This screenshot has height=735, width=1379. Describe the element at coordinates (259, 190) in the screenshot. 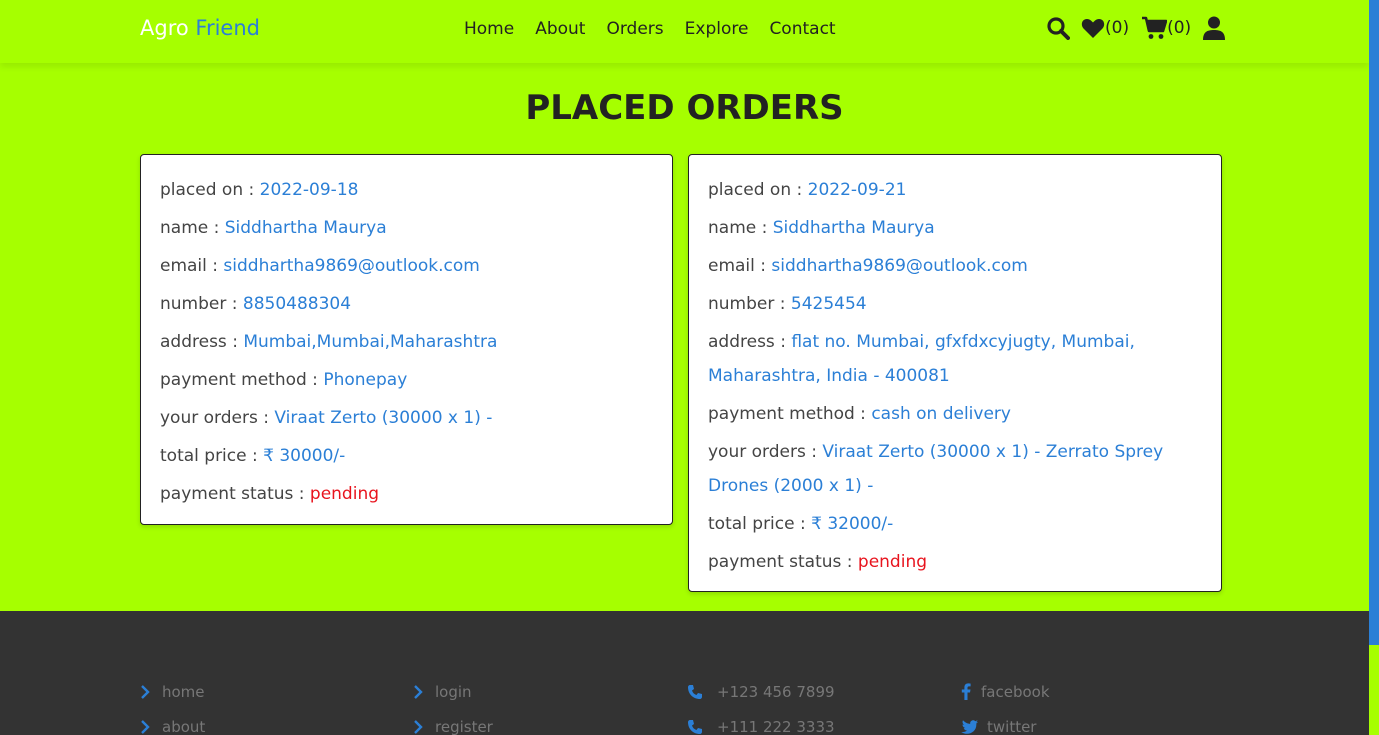

I see `placed-on-row: placed on : 2022-09-18` at that location.